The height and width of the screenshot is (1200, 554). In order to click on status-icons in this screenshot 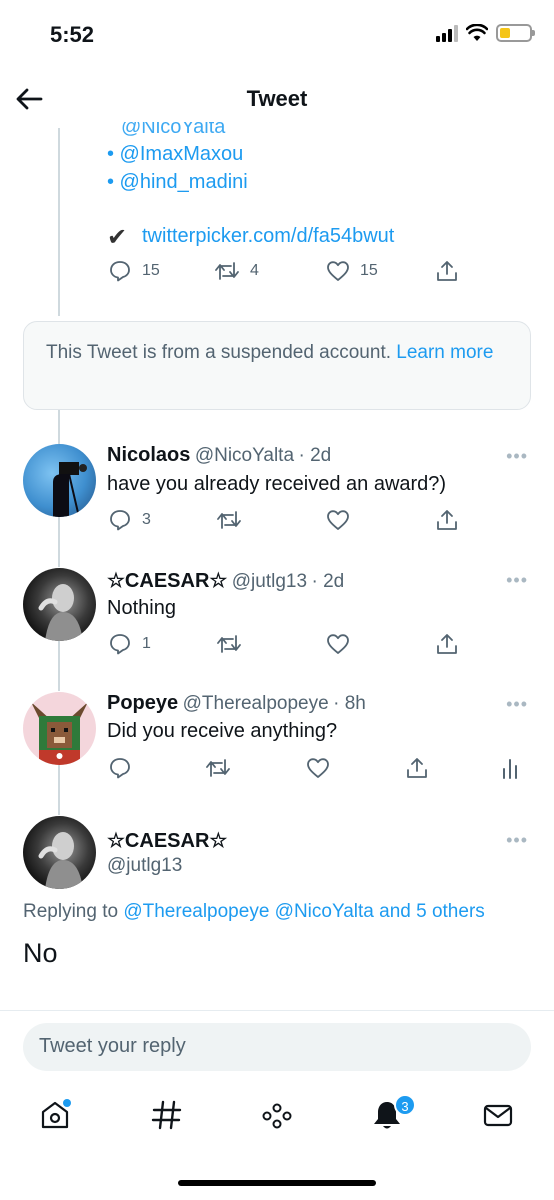, I will do `click(485, 33)`.